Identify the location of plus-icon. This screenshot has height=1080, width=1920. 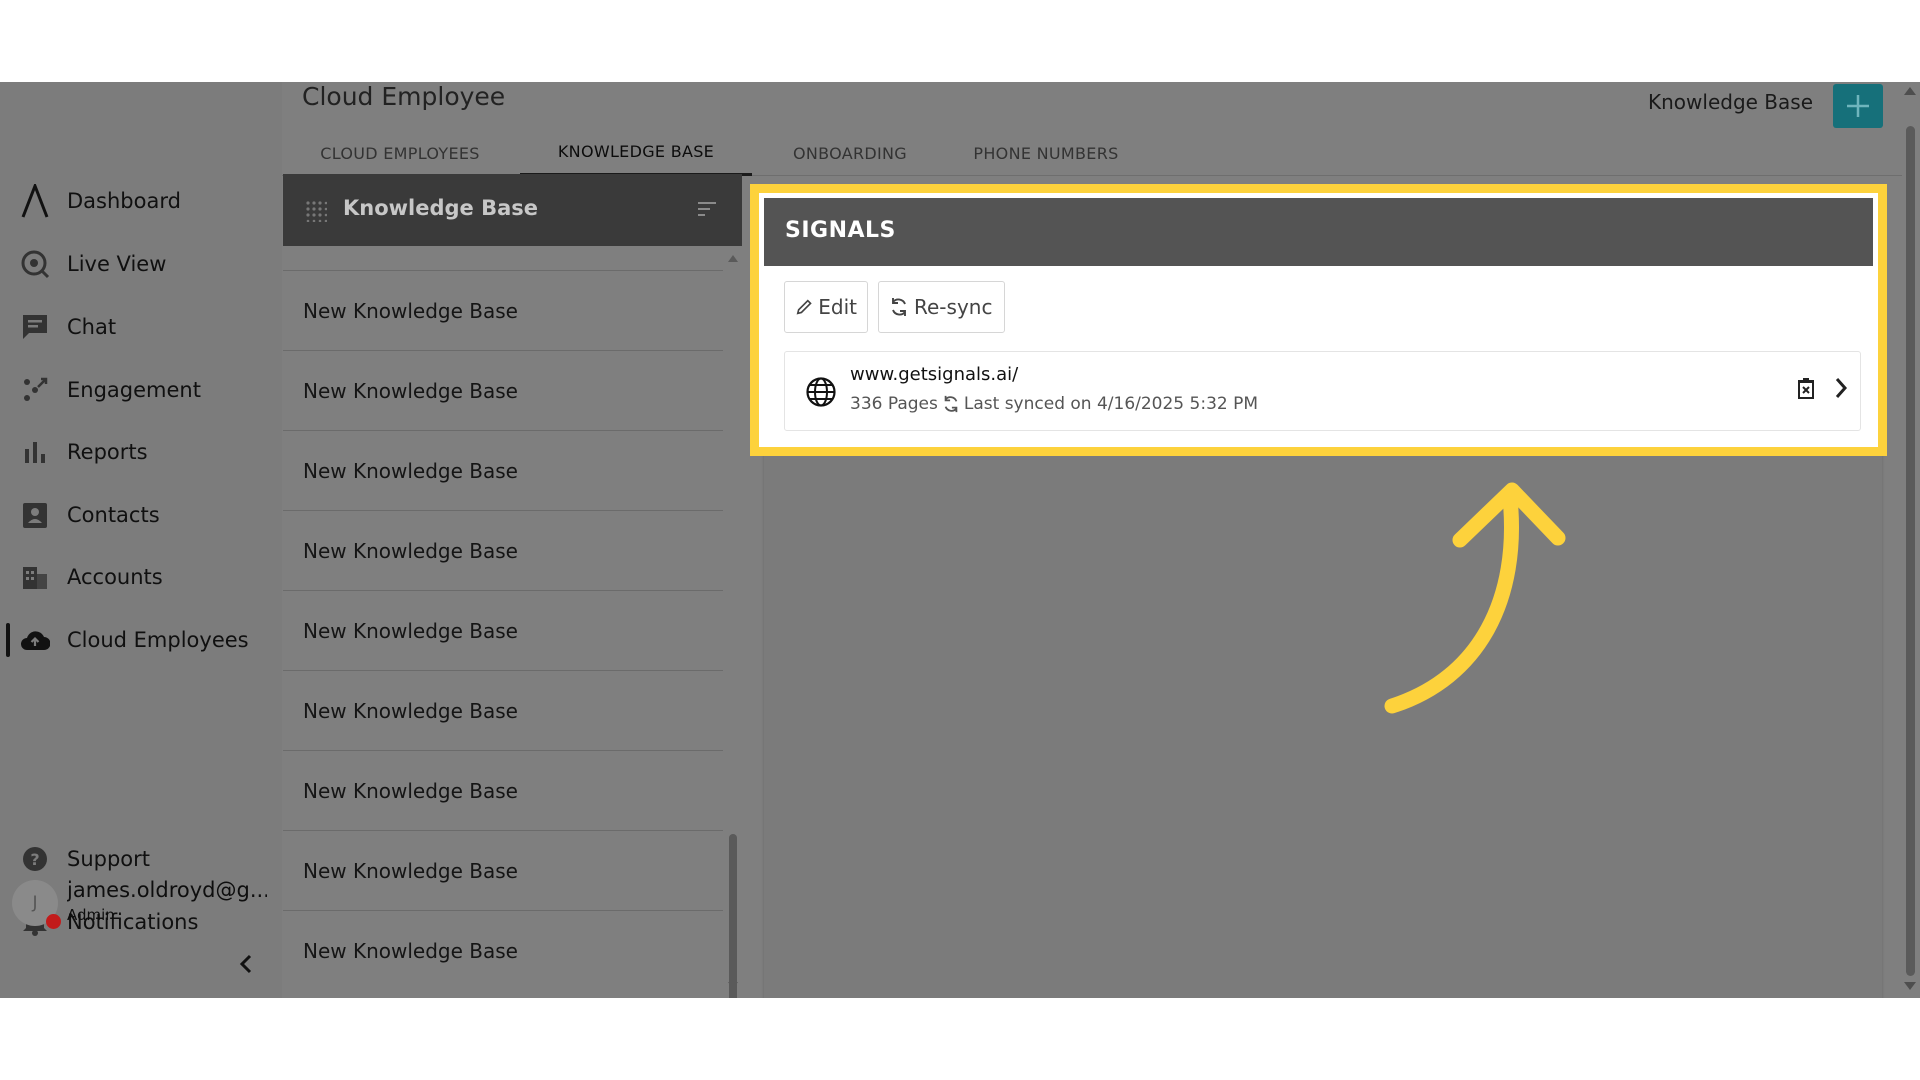
(1858, 106).